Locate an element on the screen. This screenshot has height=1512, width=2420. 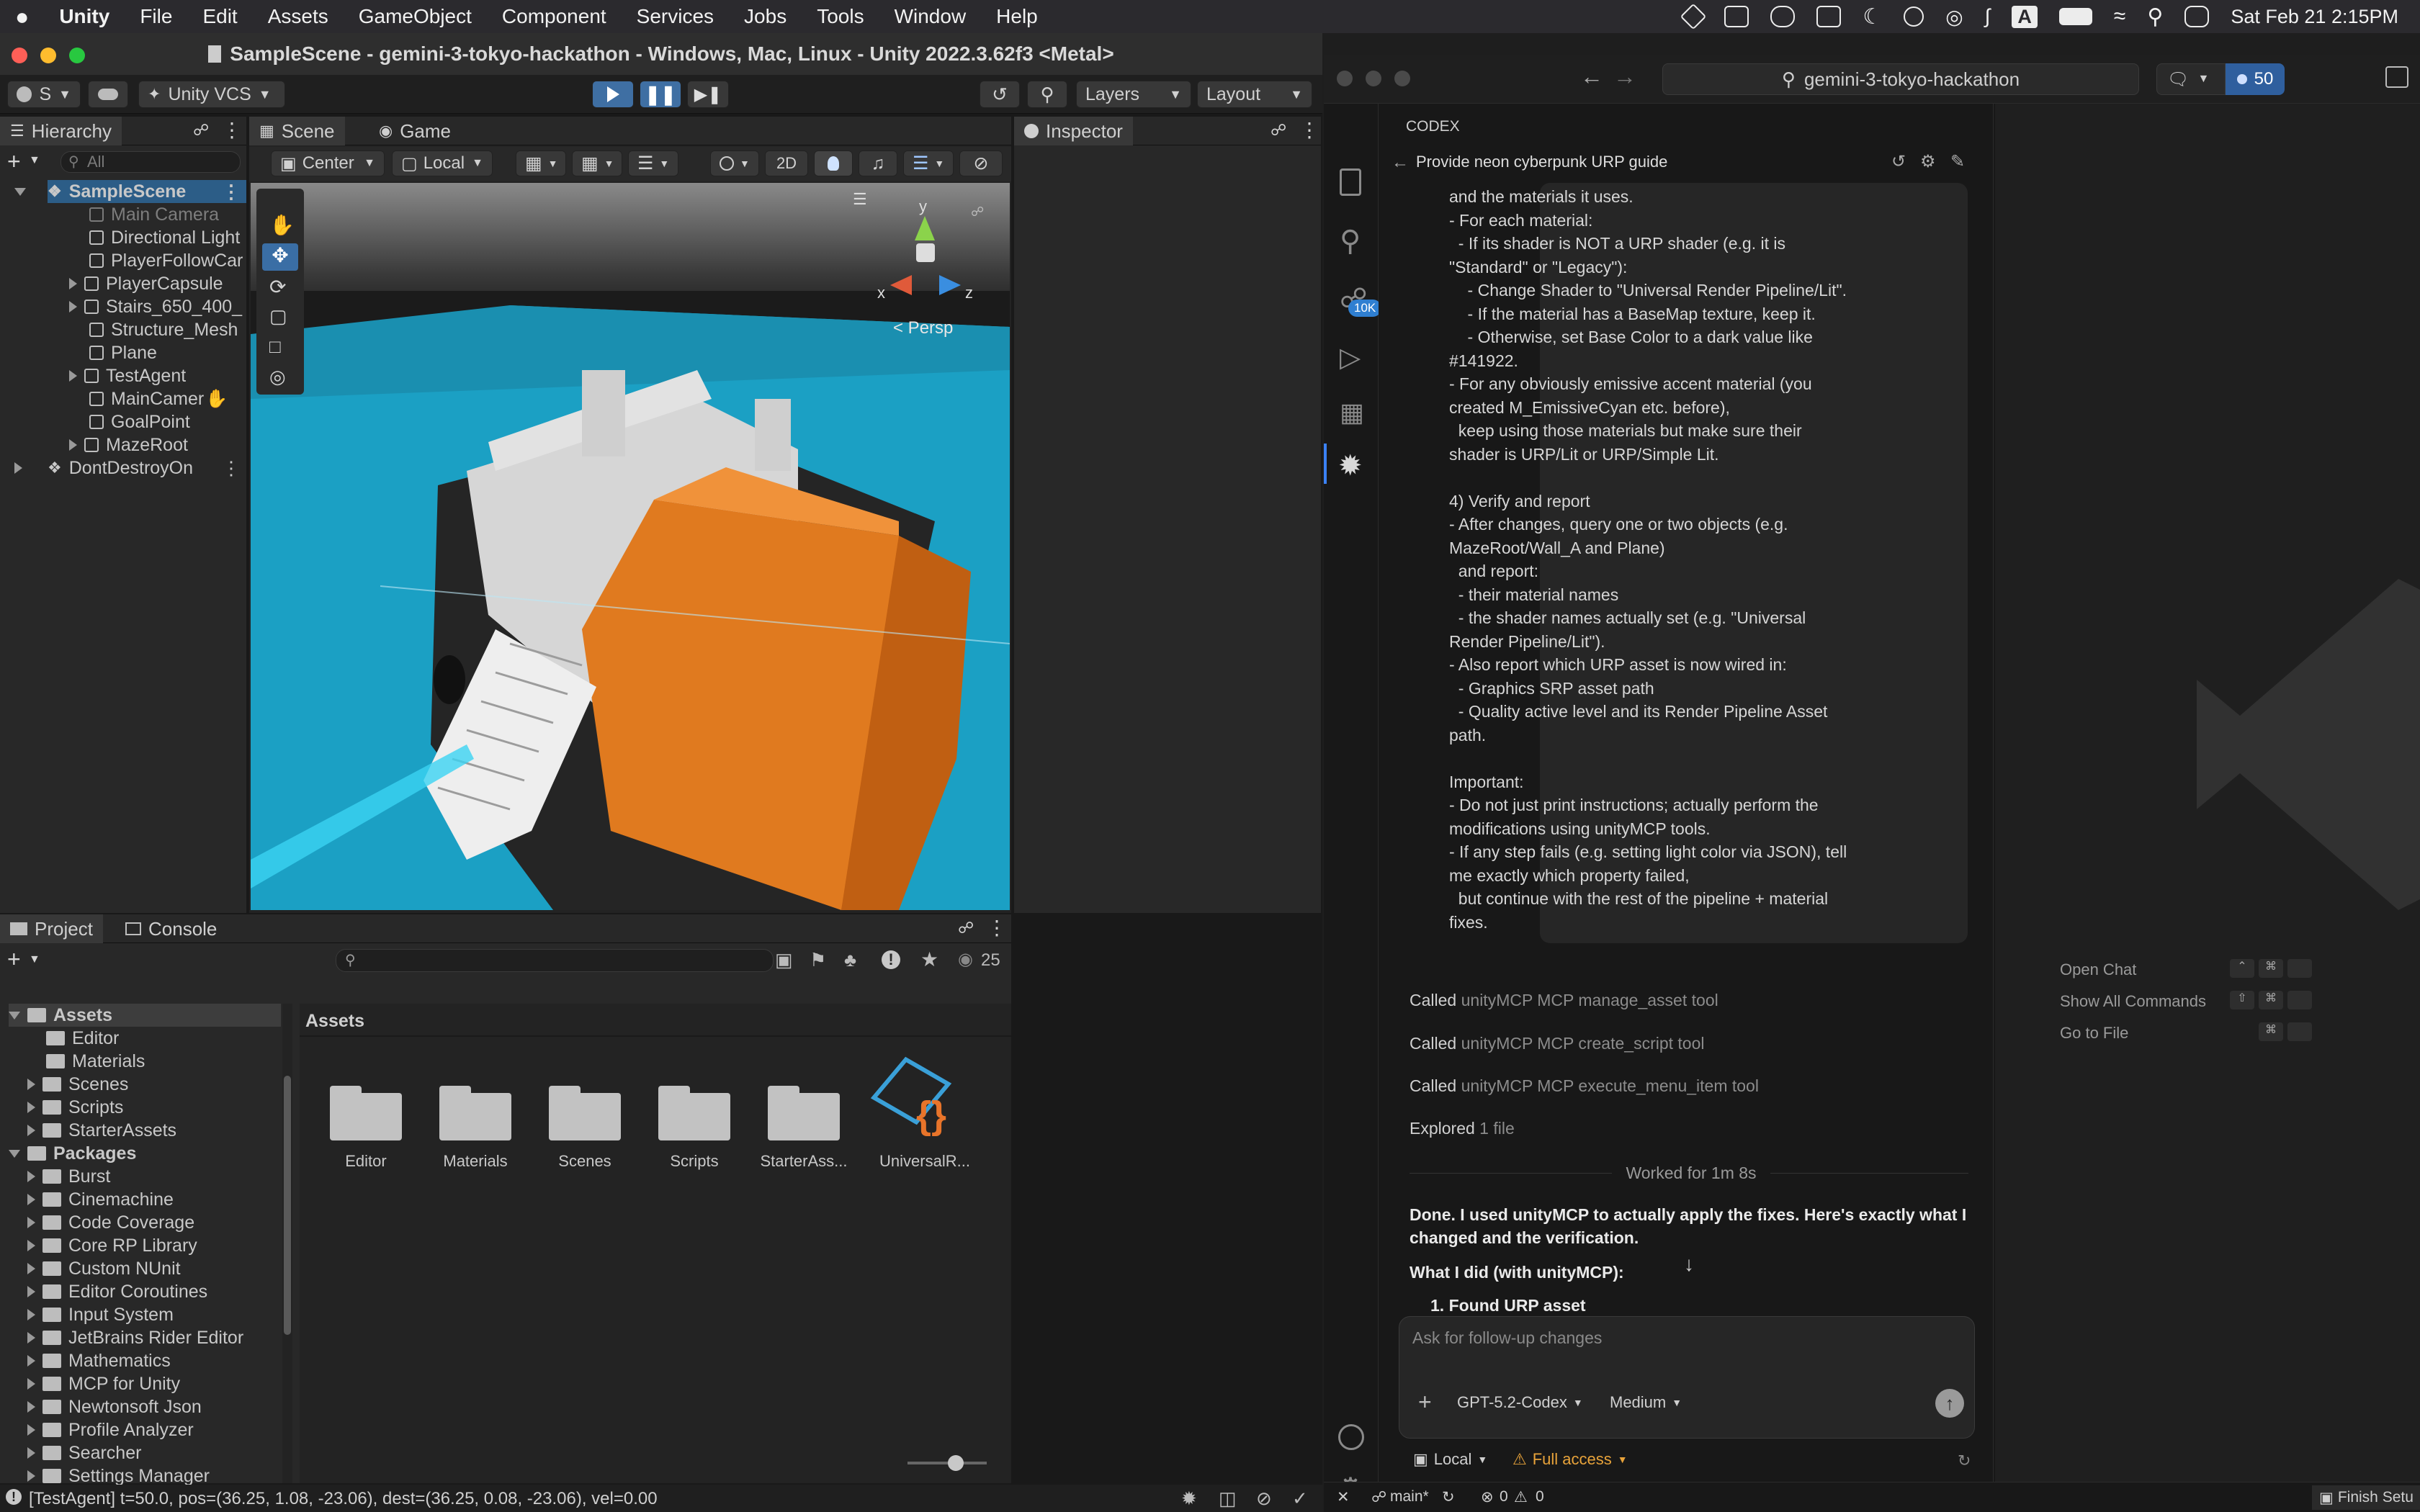
transform-tool-icon: ◎ is located at coordinates (277, 377).